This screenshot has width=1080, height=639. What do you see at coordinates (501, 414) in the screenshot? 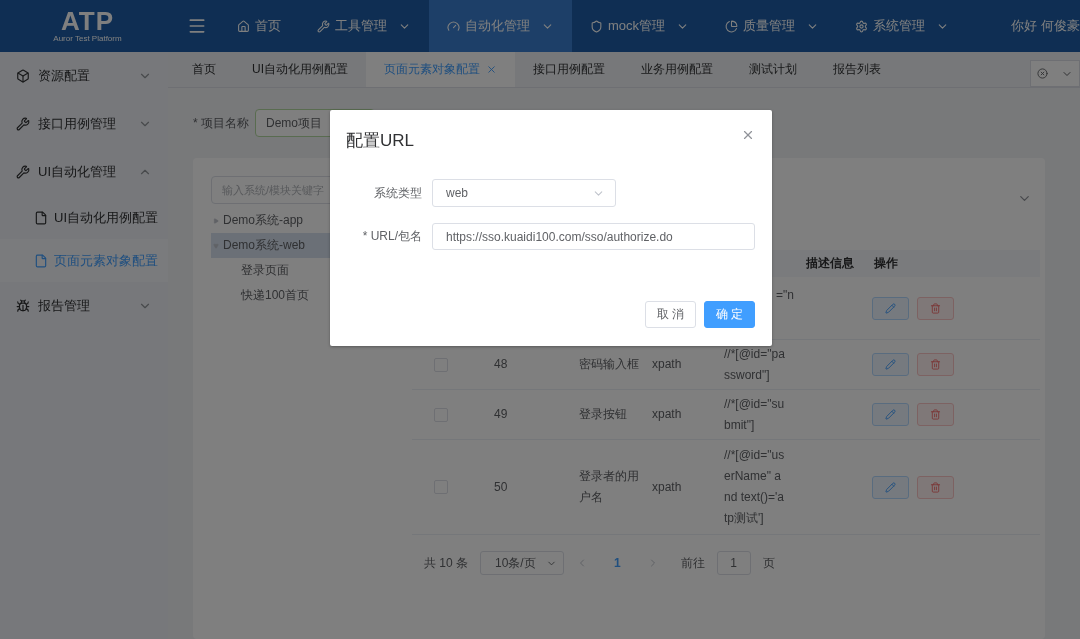
I see `table-cell-text: 49` at bounding box center [501, 414].